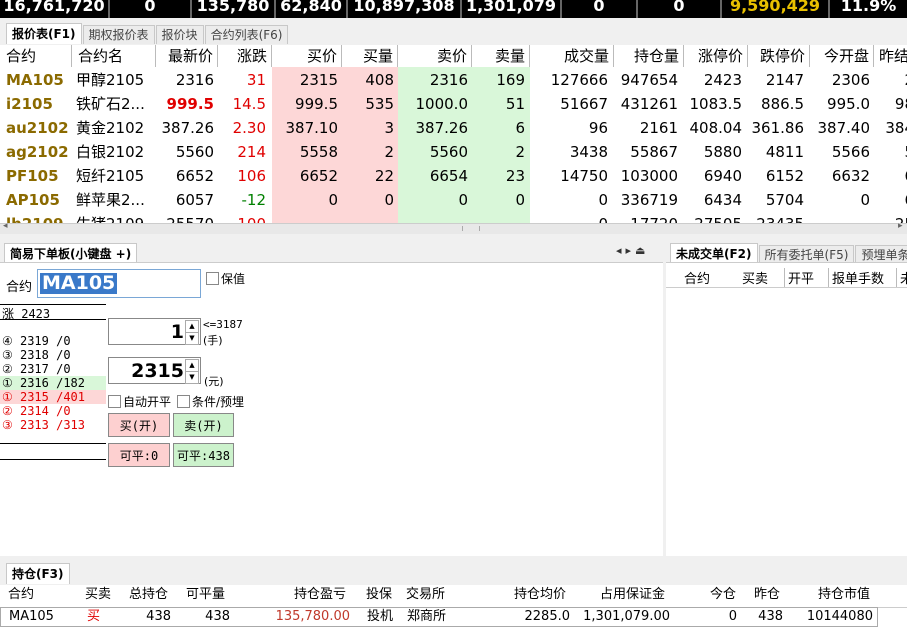 The height and width of the screenshot is (628, 907). What do you see at coordinates (890, 56) in the screenshot?
I see `col-header: 昨结` at bounding box center [890, 56].